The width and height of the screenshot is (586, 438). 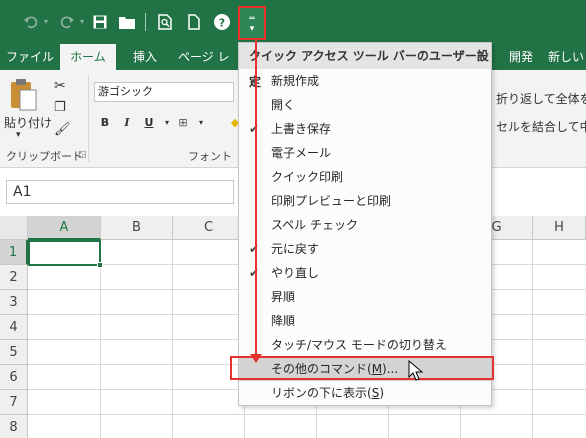 What do you see at coordinates (88, 119) in the screenshot?
I see `group-separator` at bounding box center [88, 119].